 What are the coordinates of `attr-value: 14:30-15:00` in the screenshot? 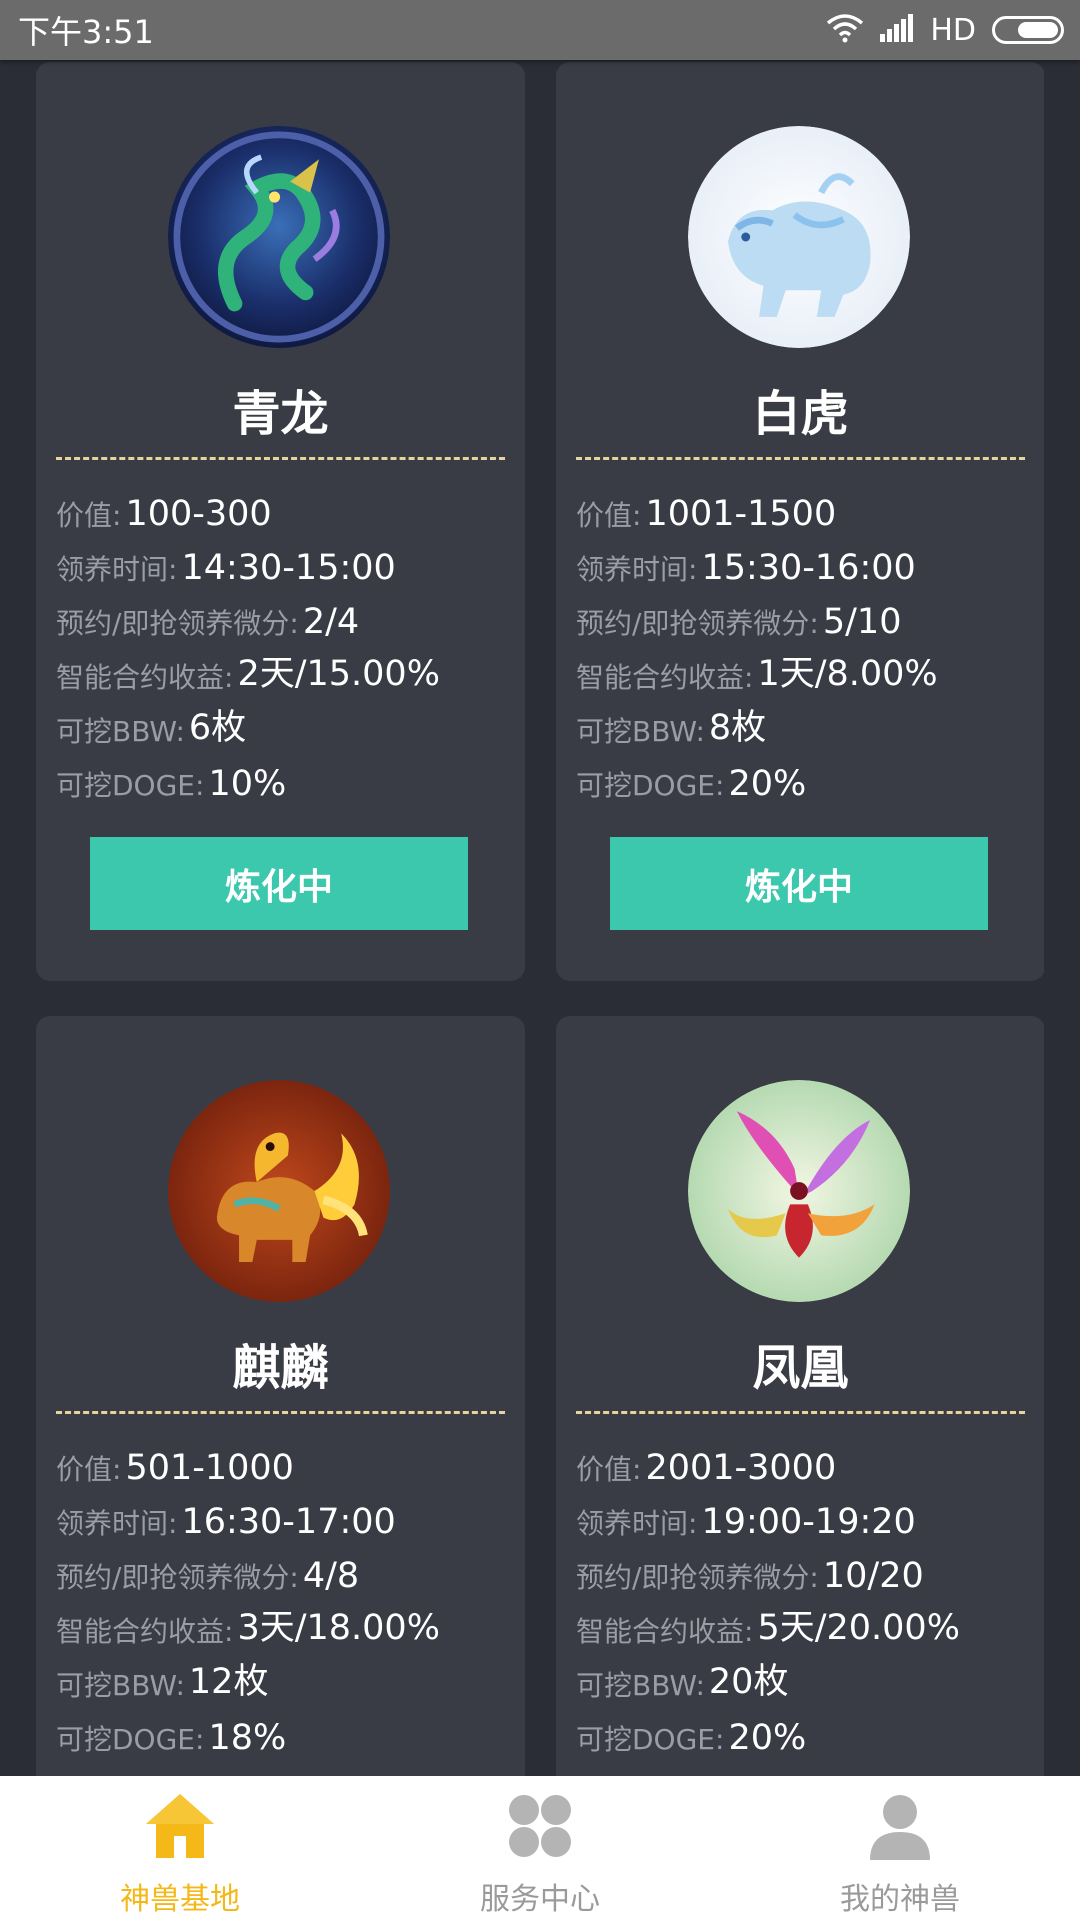 It's located at (288, 568).